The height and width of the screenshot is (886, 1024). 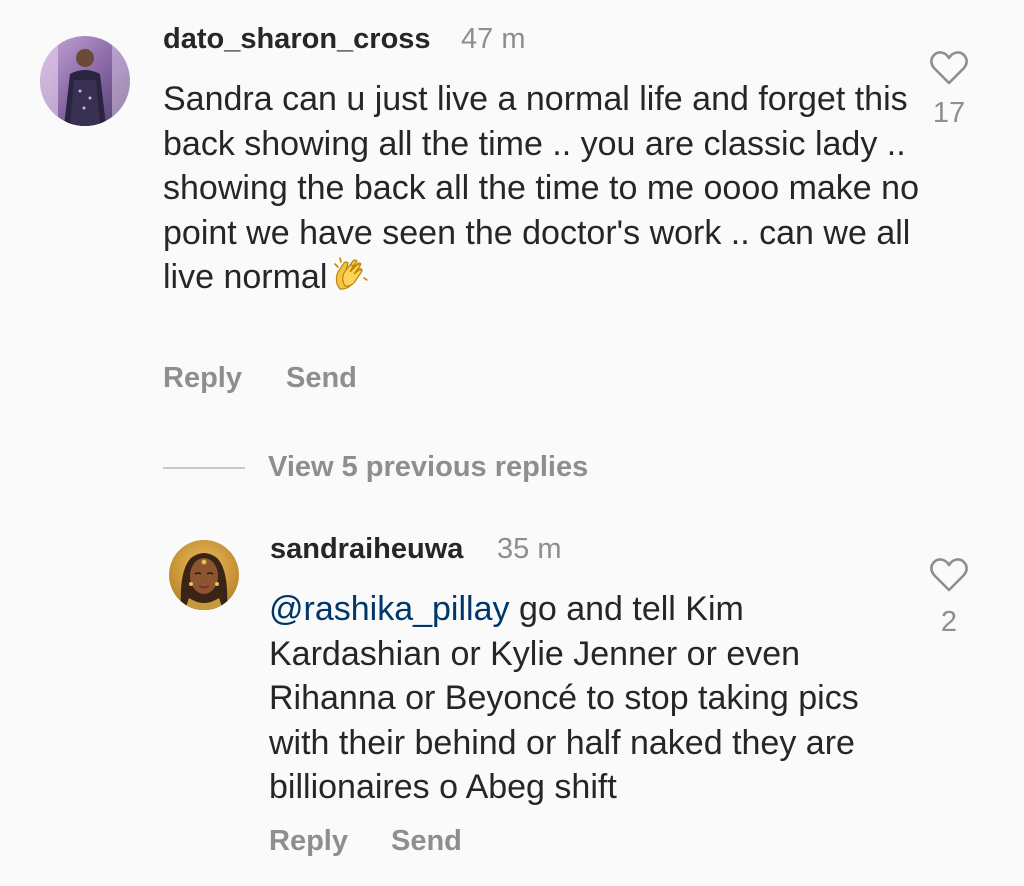 I want to click on reply-timestamp: 35 m, so click(x=529, y=549).